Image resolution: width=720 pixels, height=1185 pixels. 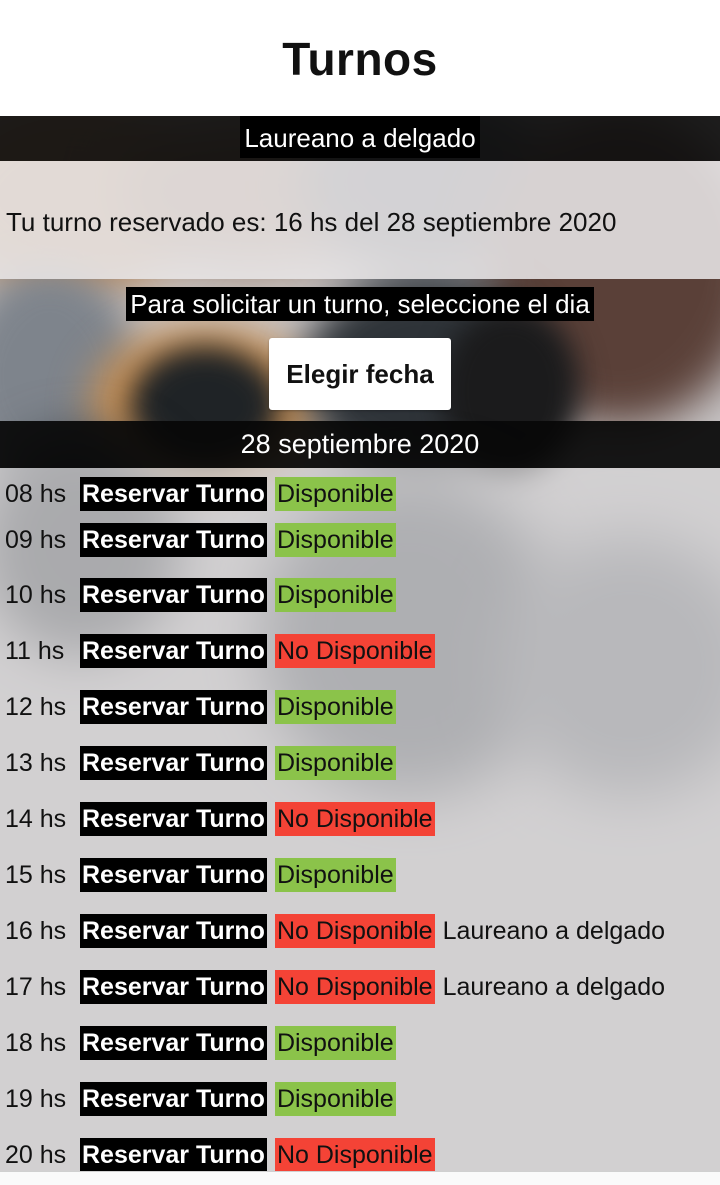 I want to click on time-slot-row: 18 hs Reservar Turno Disponible, so click(x=198, y=1043).